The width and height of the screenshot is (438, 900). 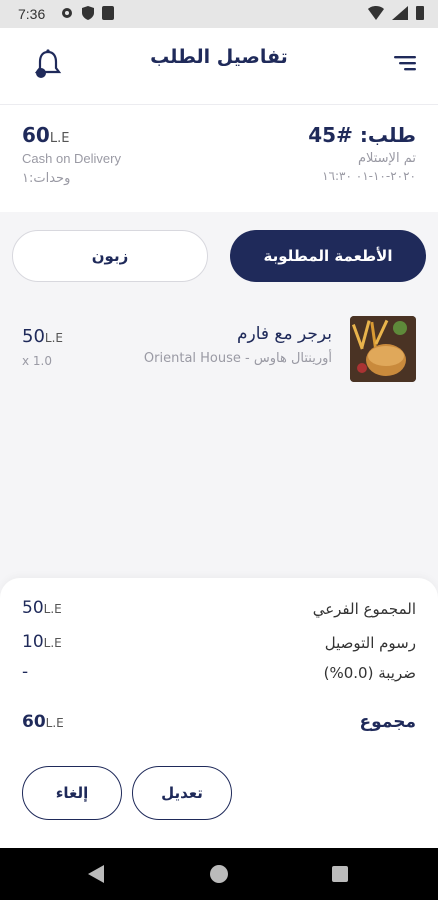 I want to click on delivery-fee-label: رسوم التوصيل, so click(x=370, y=643).